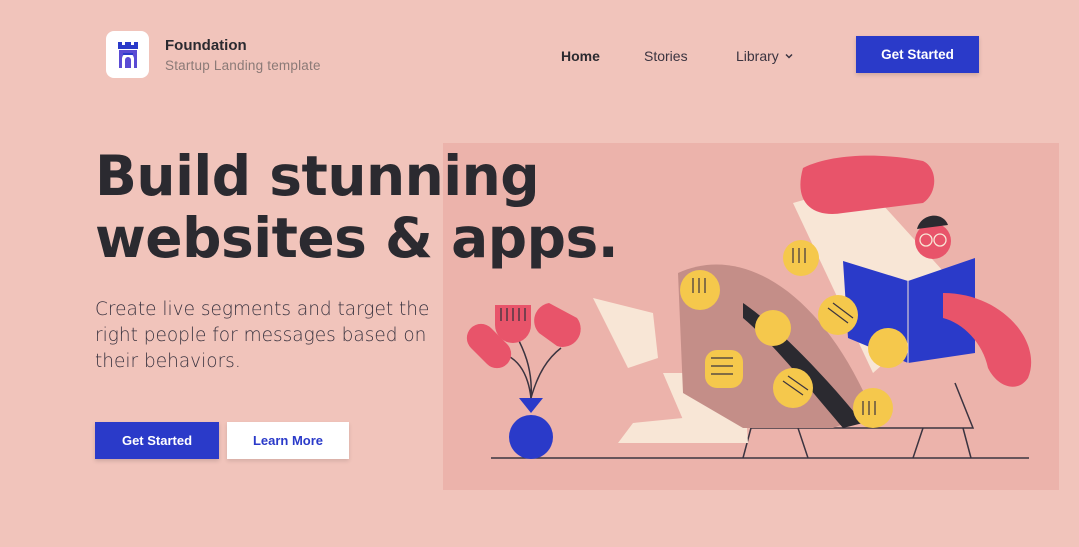 The width and height of the screenshot is (1079, 547). What do you see at coordinates (917, 54) in the screenshot?
I see `header-get-started-button: Get Started` at bounding box center [917, 54].